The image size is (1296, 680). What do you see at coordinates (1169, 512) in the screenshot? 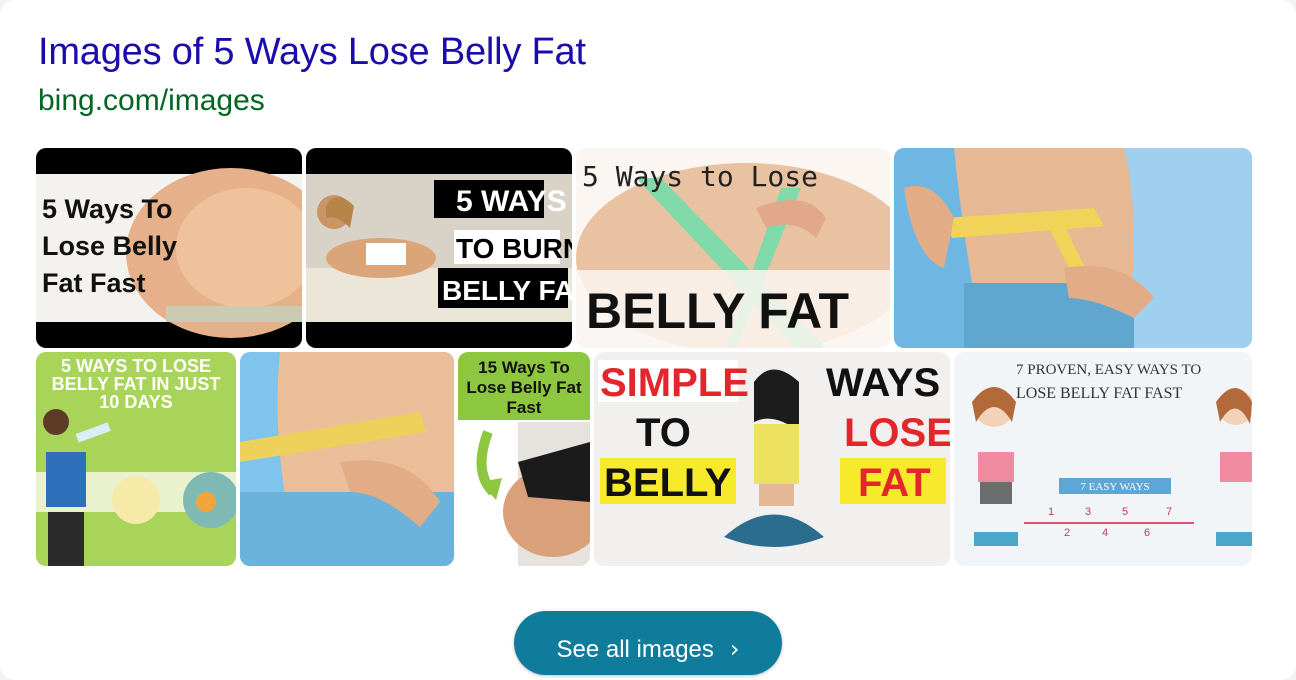
I see `step-number: 7` at bounding box center [1169, 512].